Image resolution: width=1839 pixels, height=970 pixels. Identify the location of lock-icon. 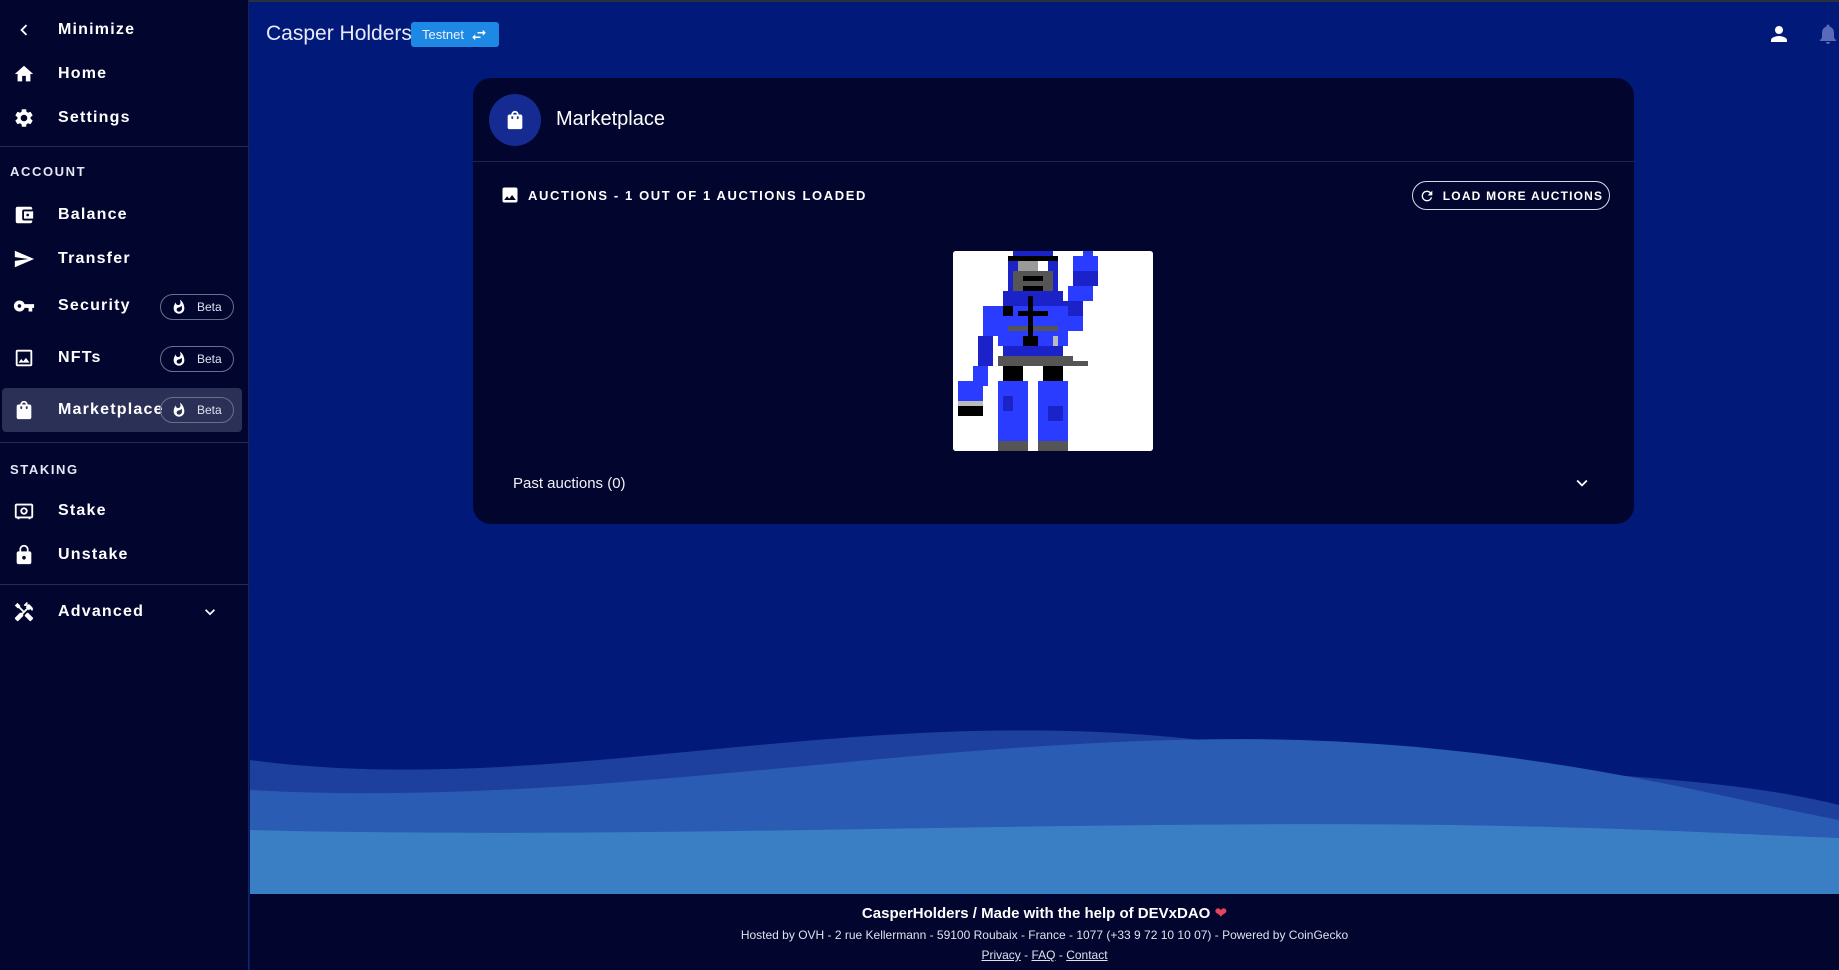
(24, 555).